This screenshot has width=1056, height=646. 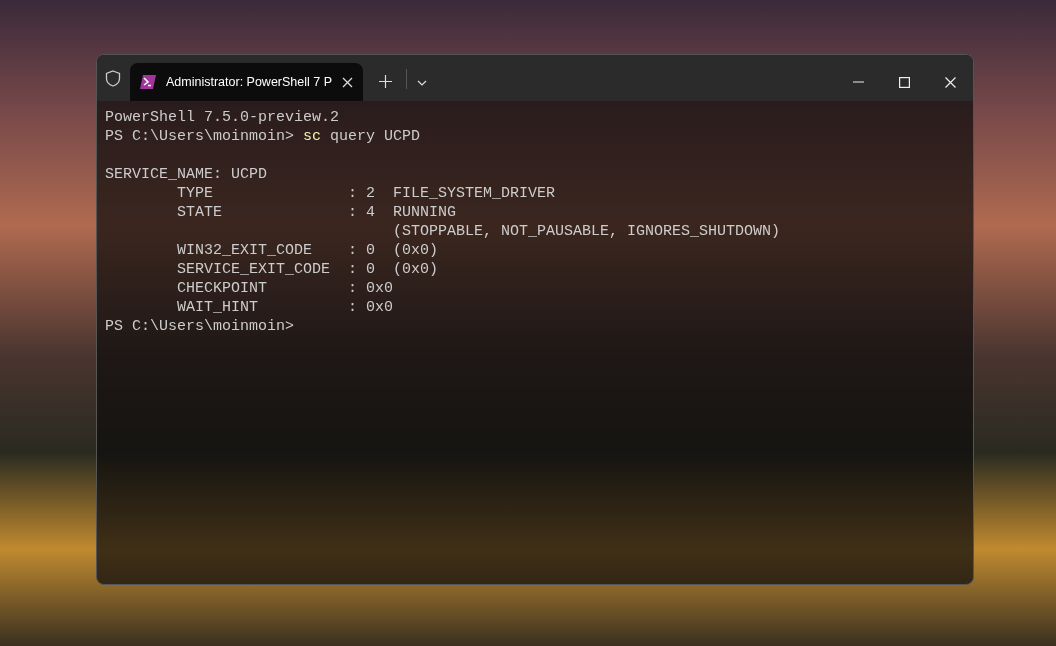 I want to click on tab-title: Administrator: PowerShell 7 P, so click(x=249, y=82).